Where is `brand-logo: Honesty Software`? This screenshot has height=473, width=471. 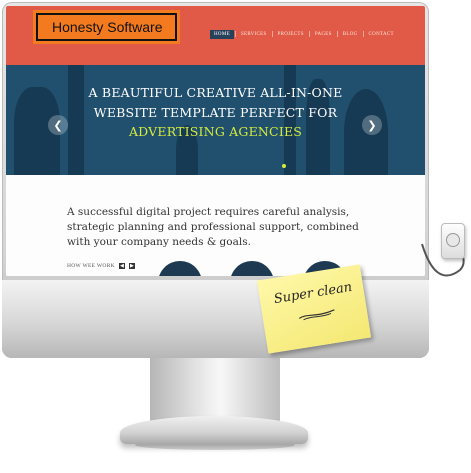 brand-logo: Honesty Software is located at coordinates (106, 27).